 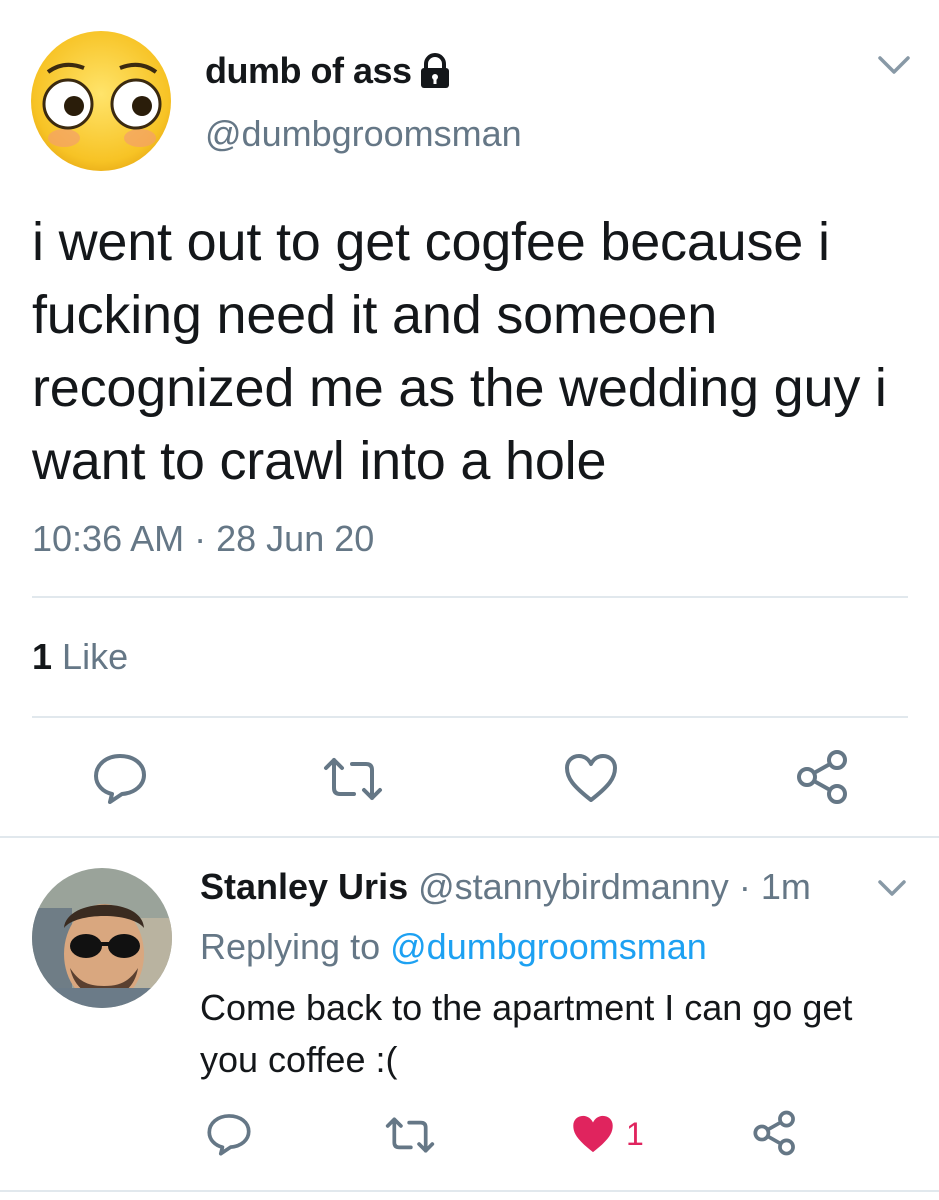 What do you see at coordinates (548, 946) in the screenshot?
I see `replying-to-link: @dumbgroomsman` at bounding box center [548, 946].